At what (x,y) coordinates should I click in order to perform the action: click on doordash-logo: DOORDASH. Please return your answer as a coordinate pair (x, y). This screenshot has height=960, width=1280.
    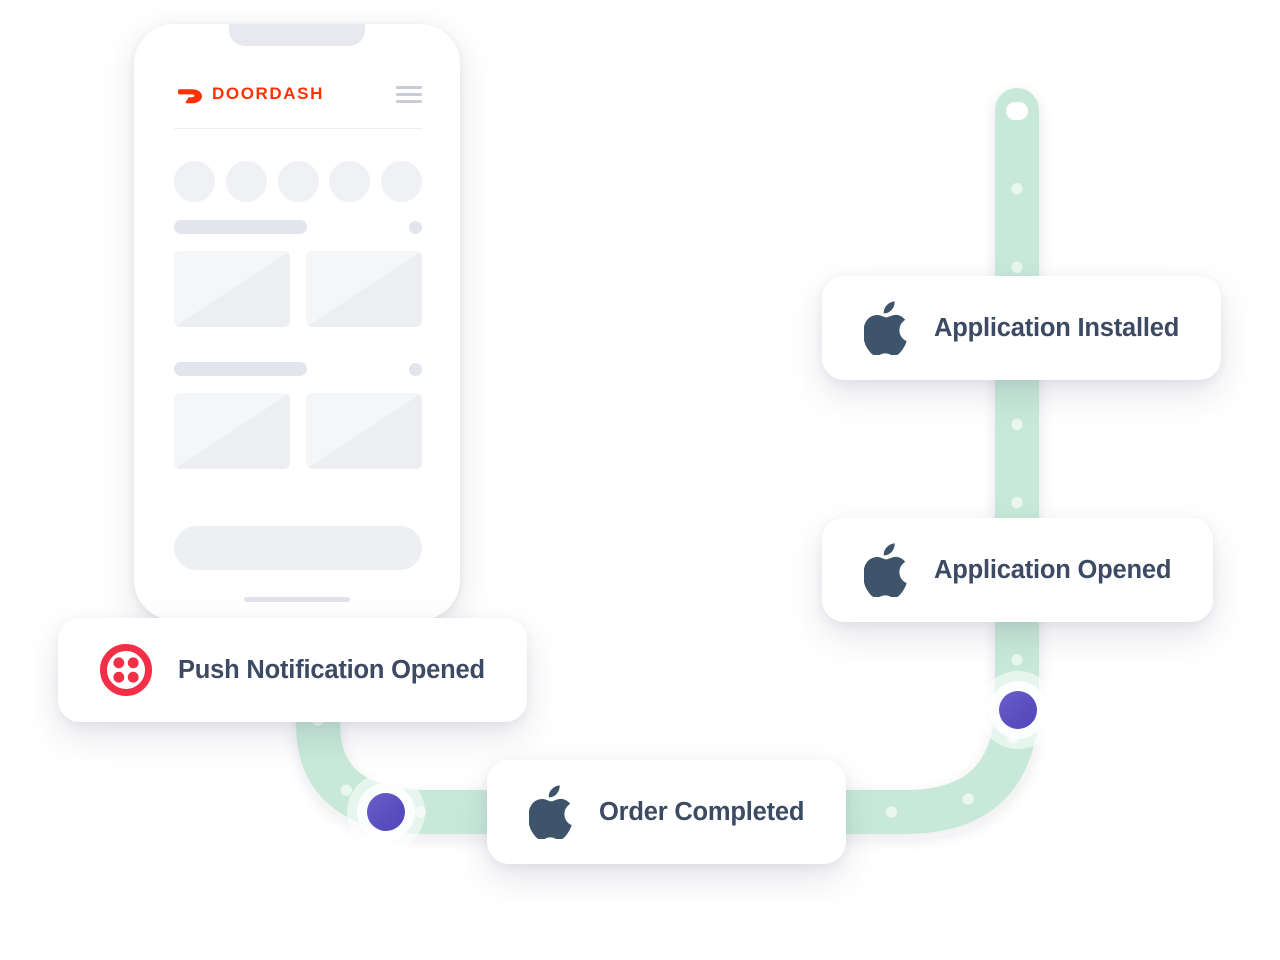
    Looking at the image, I should click on (249, 94).